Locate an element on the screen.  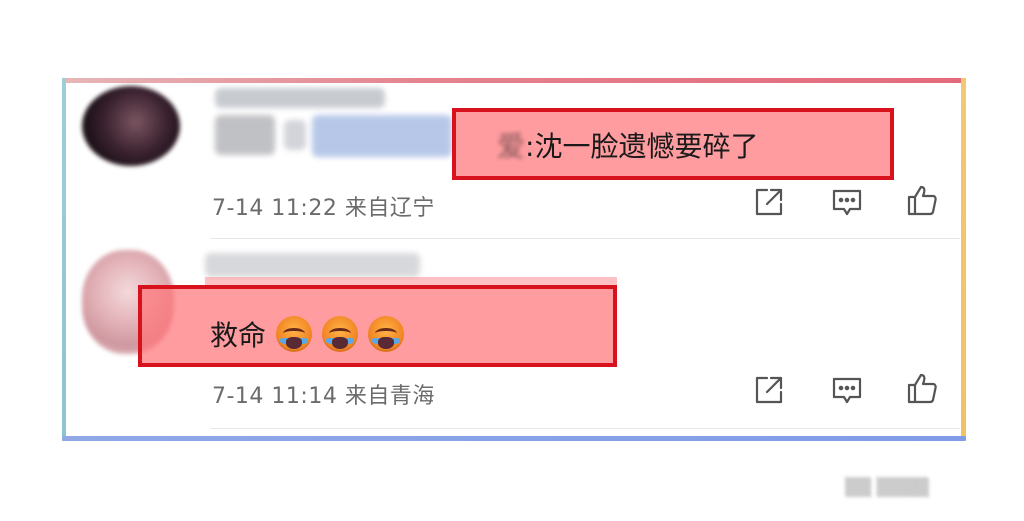
blurred-at-sign is located at coordinates (295, 135).